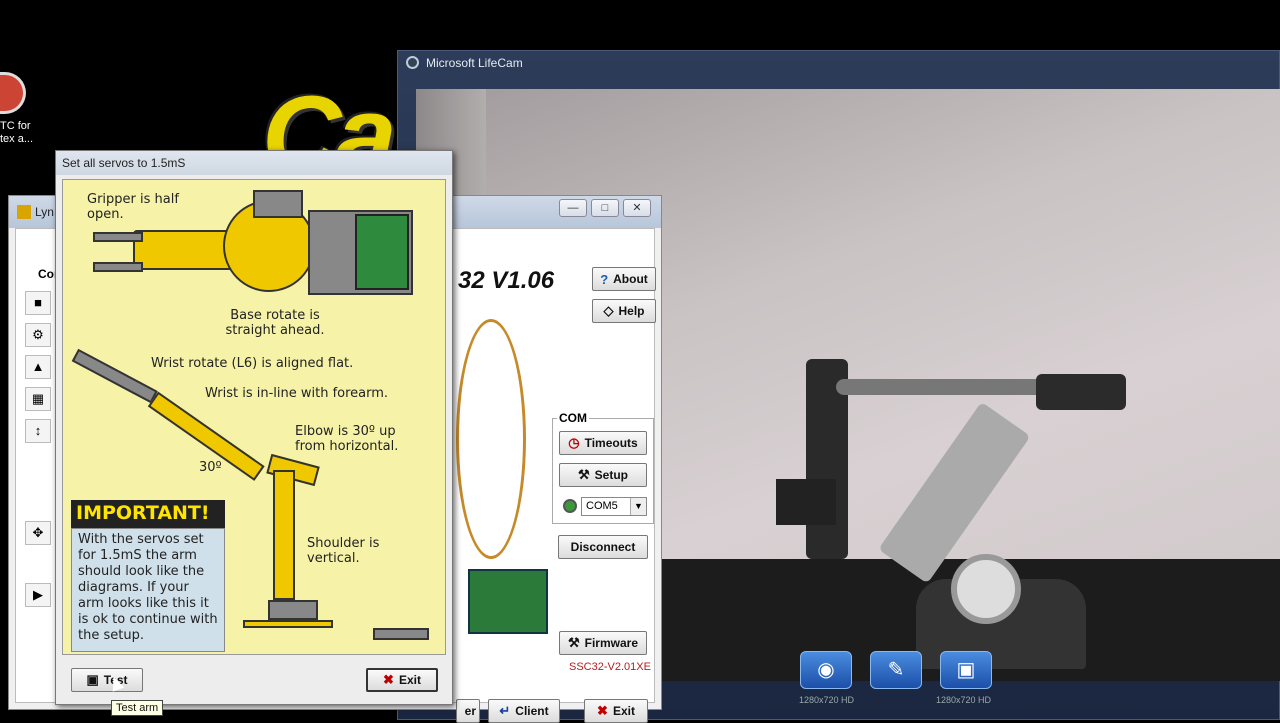  Describe the element at coordinates (584, 475) in the screenshot. I see `tools-icon: ⚒` at that location.